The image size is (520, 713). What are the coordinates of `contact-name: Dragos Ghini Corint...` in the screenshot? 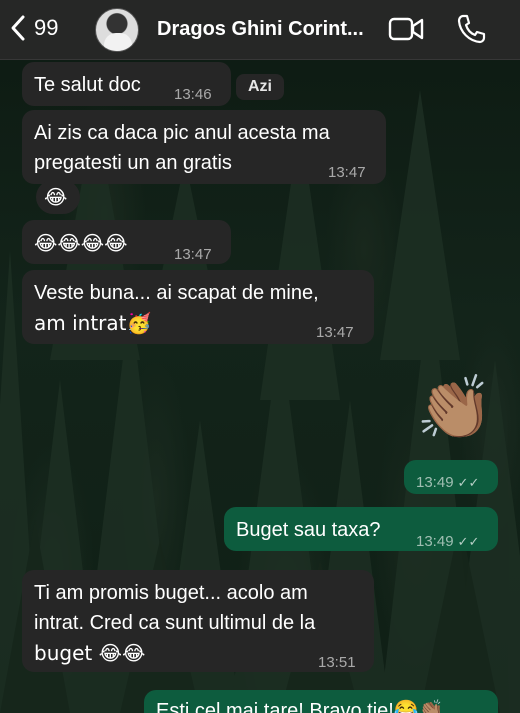 It's located at (267, 29).